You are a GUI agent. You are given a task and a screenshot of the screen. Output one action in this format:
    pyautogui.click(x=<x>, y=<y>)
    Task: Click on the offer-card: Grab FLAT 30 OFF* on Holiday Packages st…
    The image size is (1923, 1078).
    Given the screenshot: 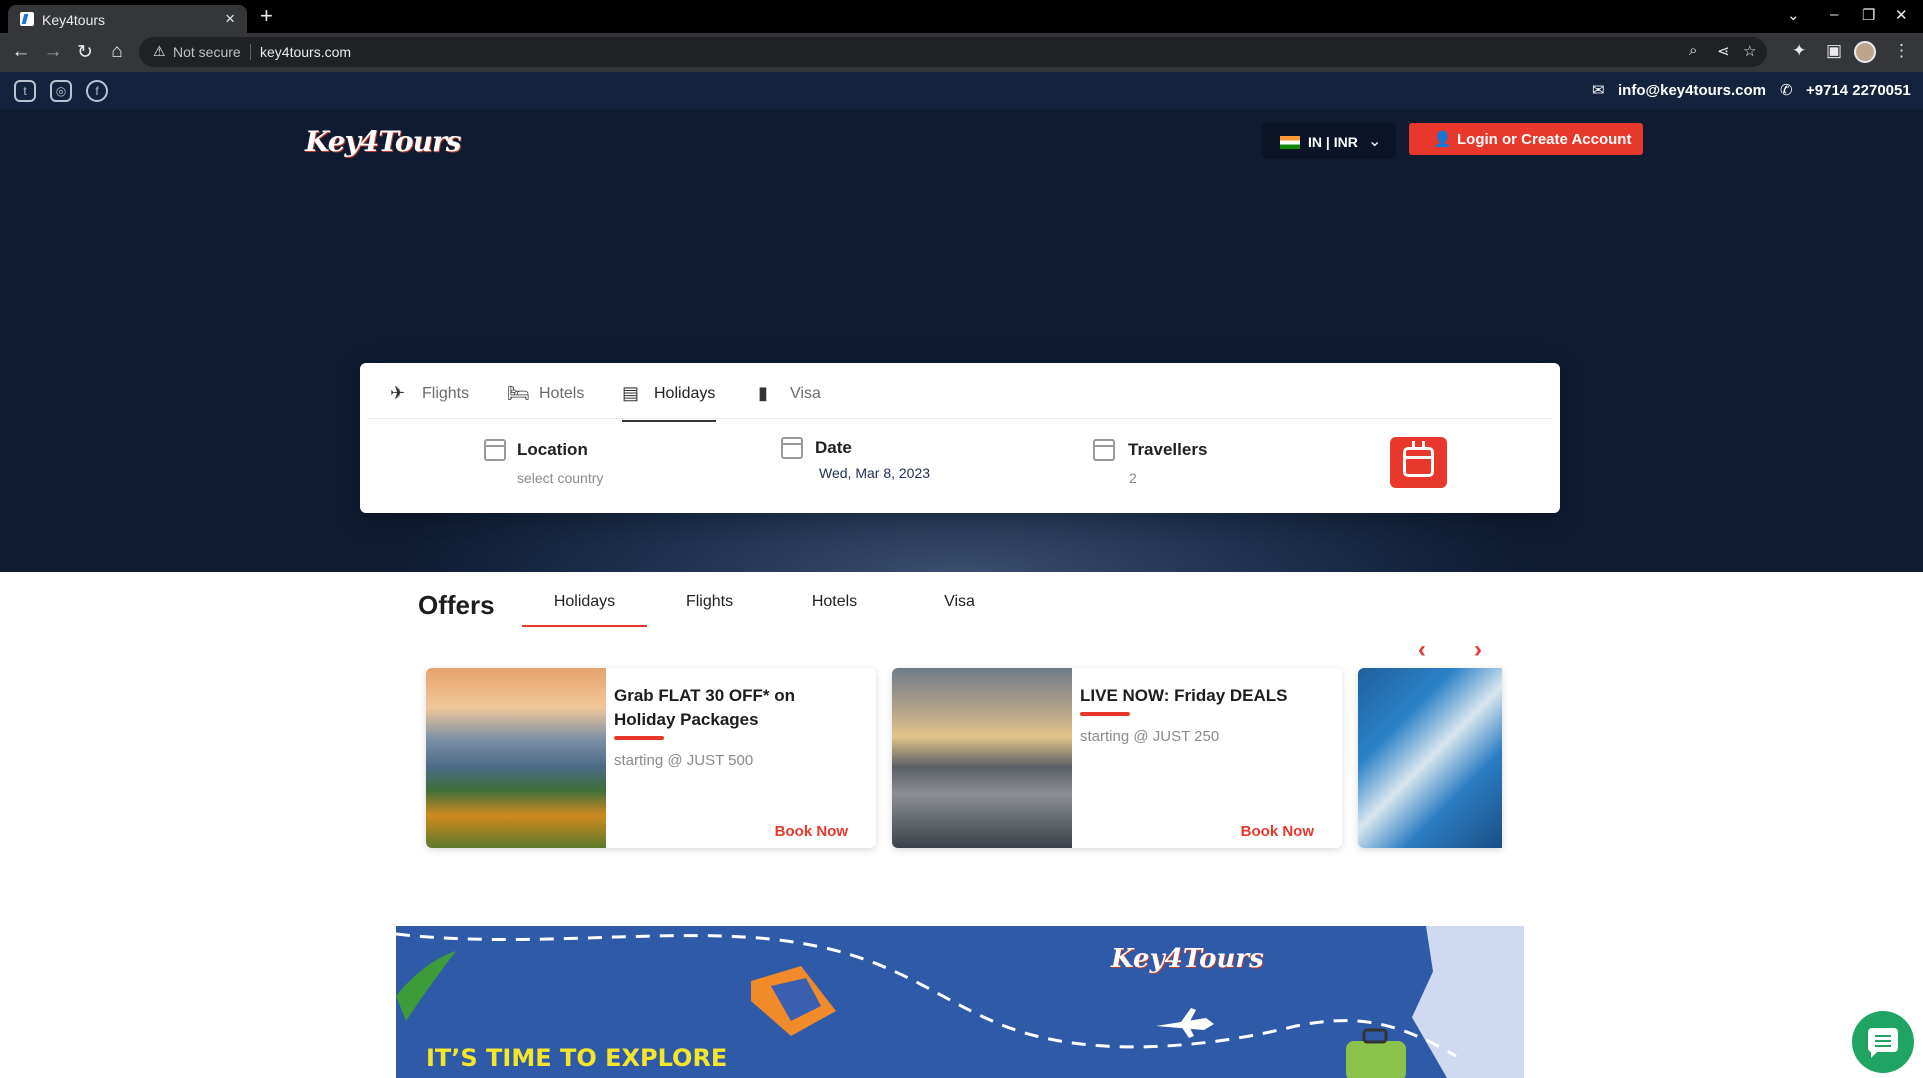 What is the action you would take?
    pyautogui.click(x=651, y=758)
    